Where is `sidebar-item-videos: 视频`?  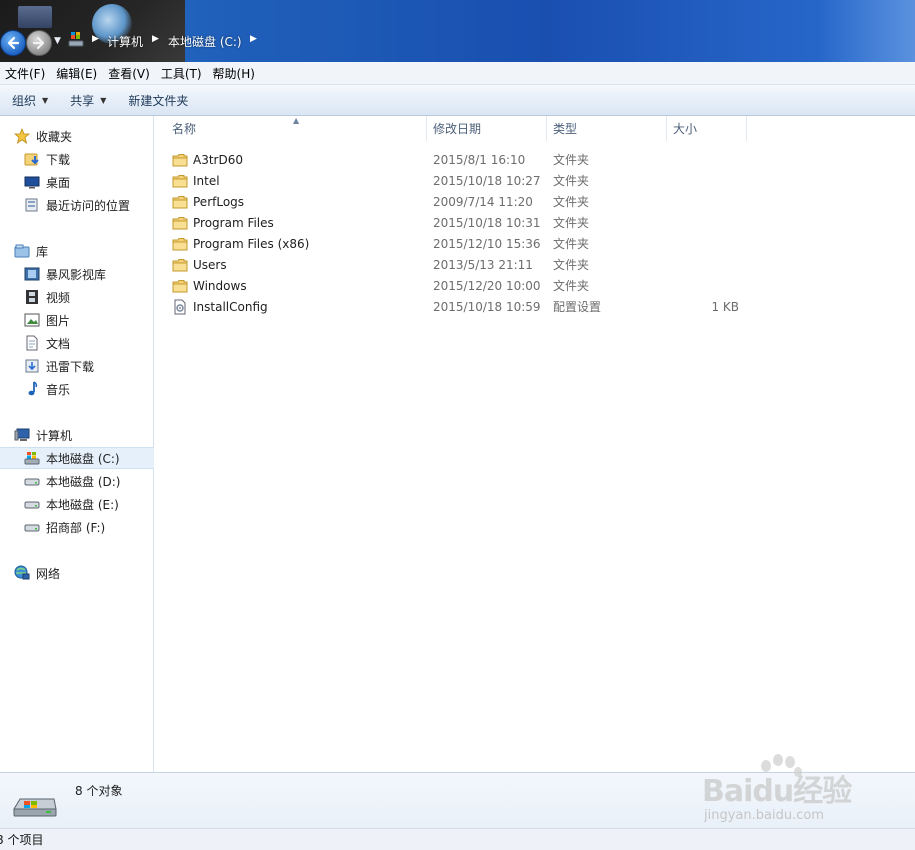
sidebar-item-videos: 视频 is located at coordinates (88, 297).